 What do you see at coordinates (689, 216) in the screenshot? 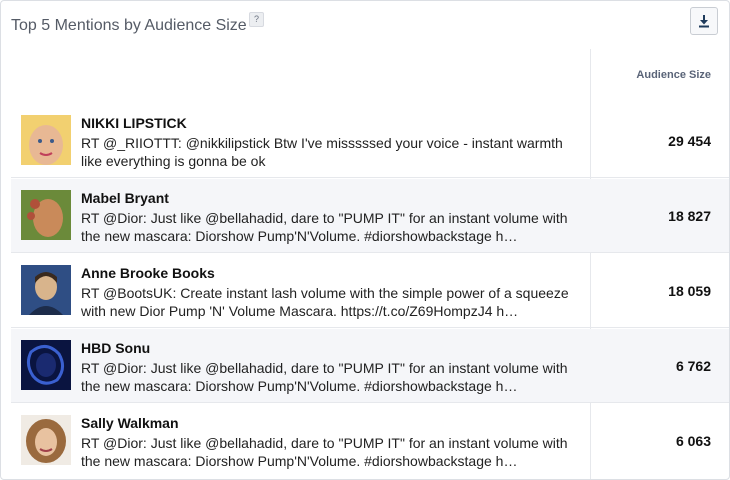
I see `audience-size-value: 18 827` at bounding box center [689, 216].